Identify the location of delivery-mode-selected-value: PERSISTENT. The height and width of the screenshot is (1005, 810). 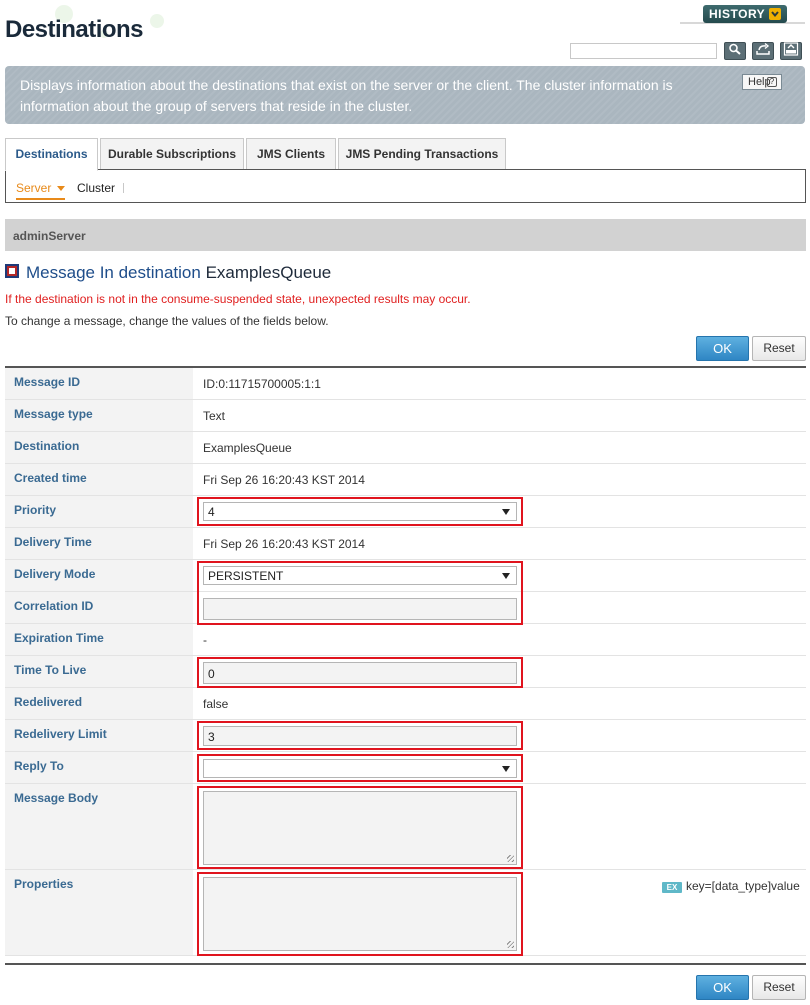
(246, 576).